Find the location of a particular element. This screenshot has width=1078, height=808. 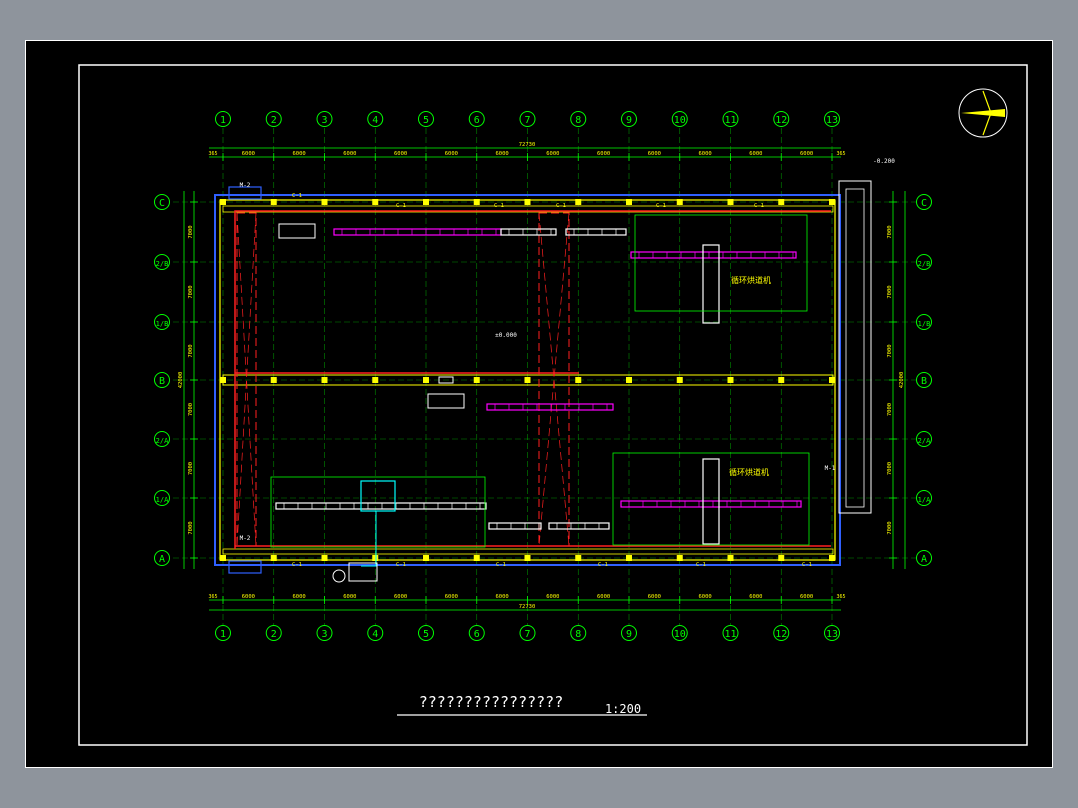

elevation-outside-label: -0.200 is located at coordinates (884, 161).